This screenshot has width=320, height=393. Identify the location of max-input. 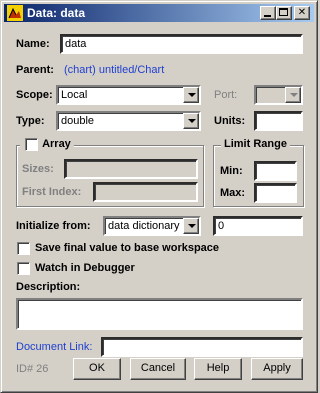
(275, 193).